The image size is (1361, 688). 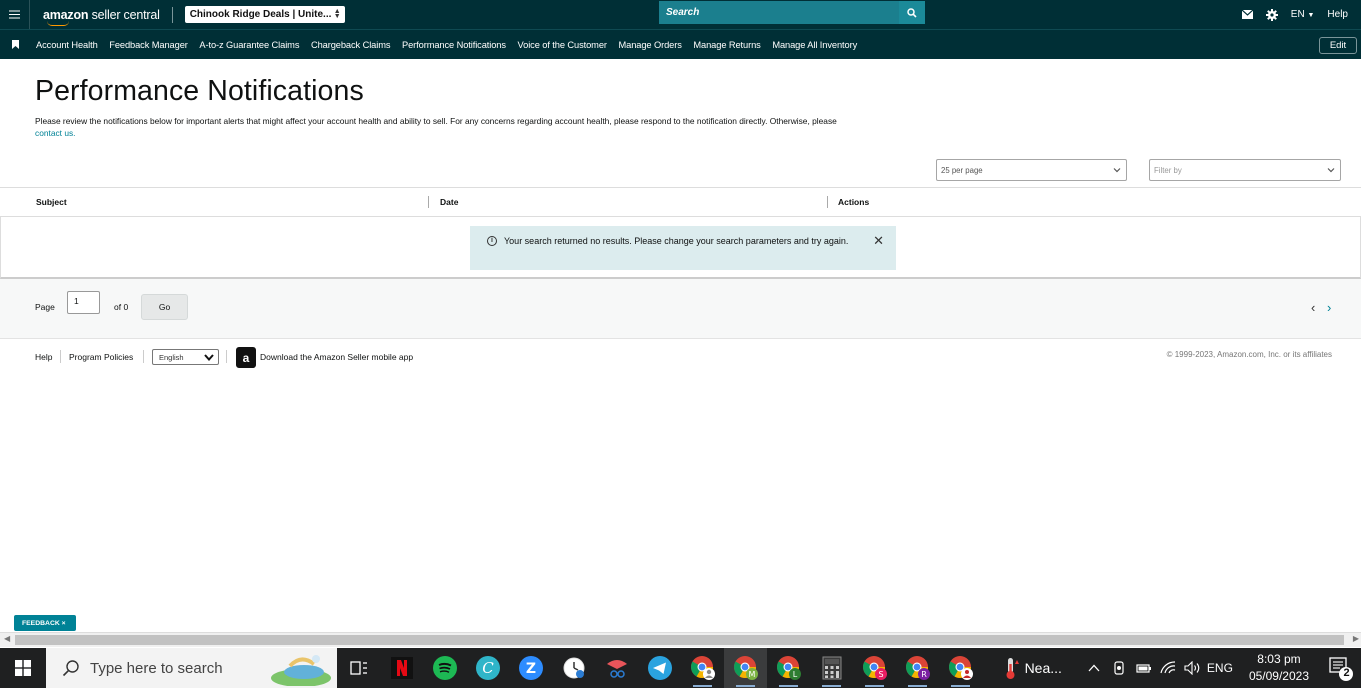 What do you see at coordinates (45, 307) in the screenshot?
I see `page-label: Page` at bounding box center [45, 307].